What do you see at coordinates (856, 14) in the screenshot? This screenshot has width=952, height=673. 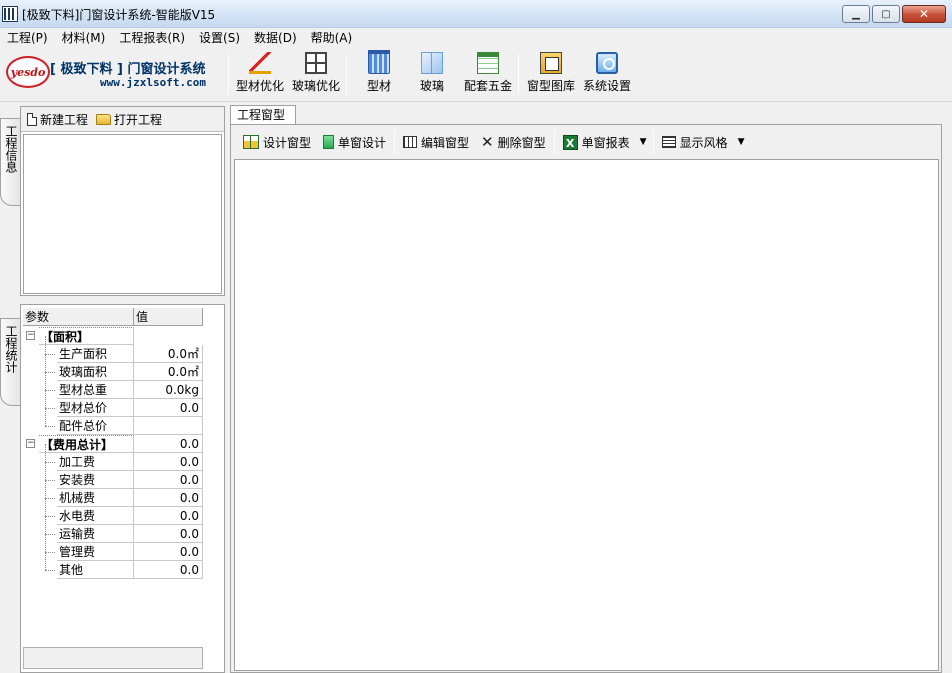 I see `minimize-button: ▁` at bounding box center [856, 14].